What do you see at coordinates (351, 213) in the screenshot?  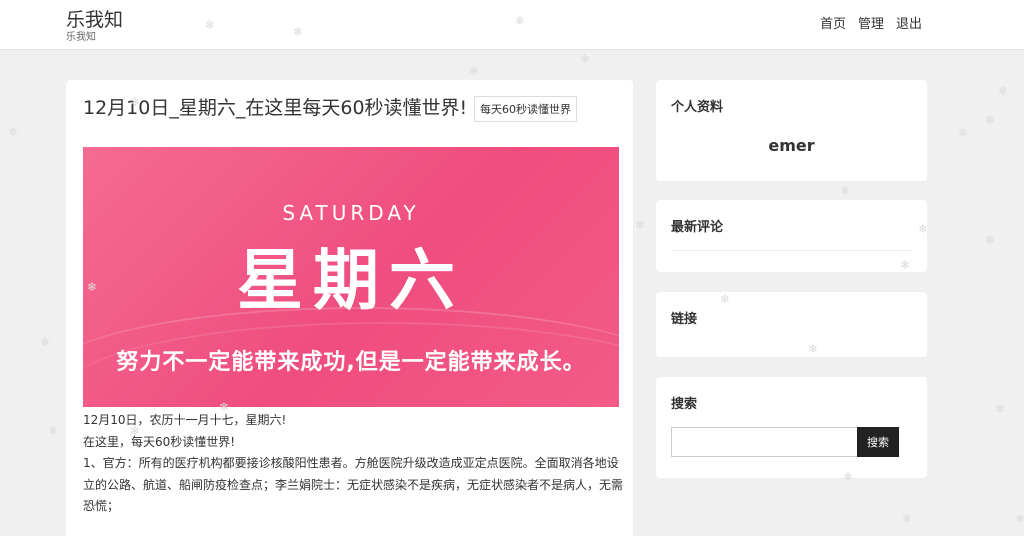 I see `banner-weekday-en: SATURDAY` at bounding box center [351, 213].